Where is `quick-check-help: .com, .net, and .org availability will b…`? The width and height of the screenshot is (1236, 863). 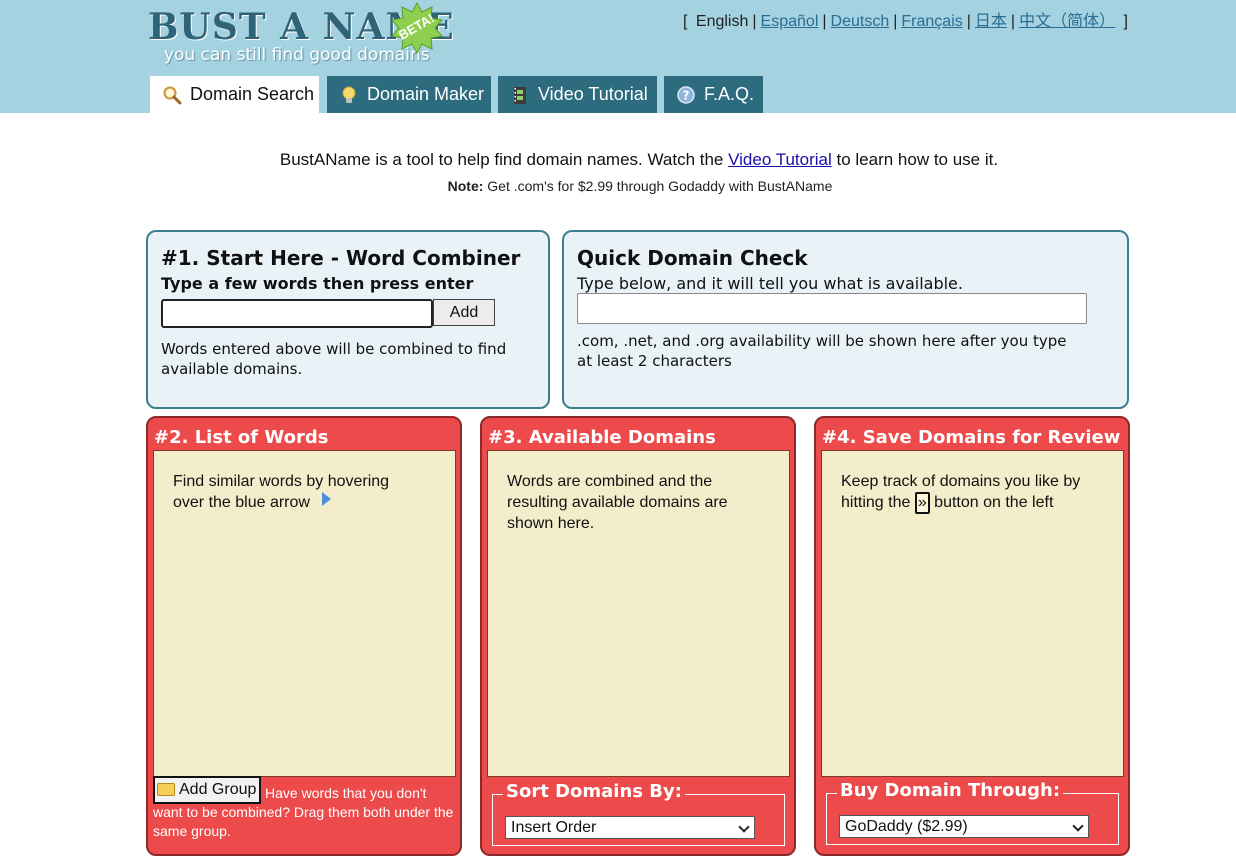 quick-check-help: .com, .net, and .org availability will b… is located at coordinates (822, 351).